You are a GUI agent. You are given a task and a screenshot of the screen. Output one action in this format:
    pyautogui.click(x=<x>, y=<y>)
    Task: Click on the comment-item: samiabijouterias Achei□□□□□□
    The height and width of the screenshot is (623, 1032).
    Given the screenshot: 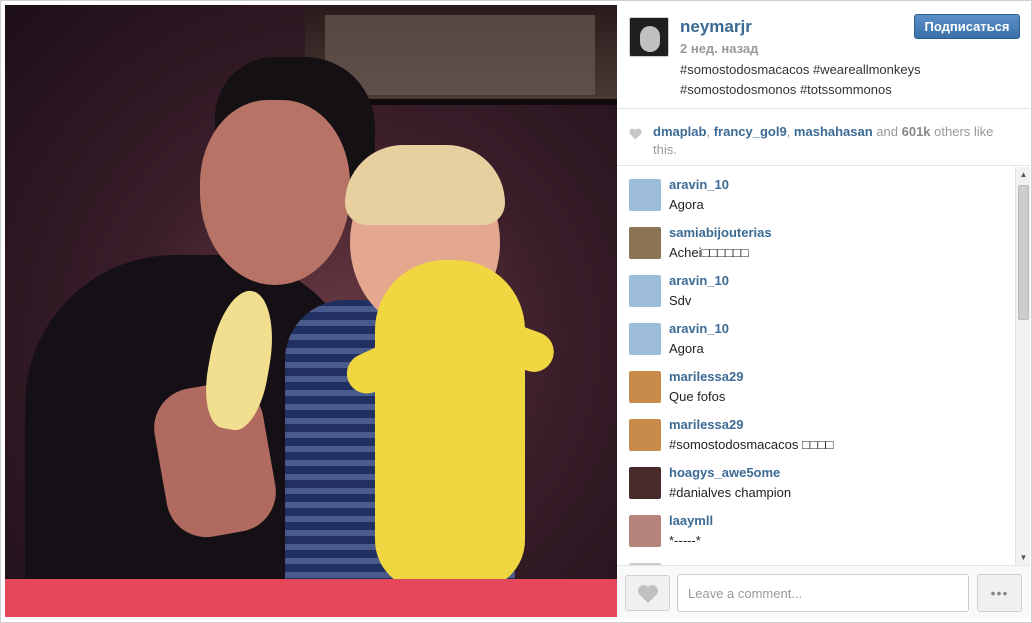 What is the action you would take?
    pyautogui.click(x=816, y=239)
    